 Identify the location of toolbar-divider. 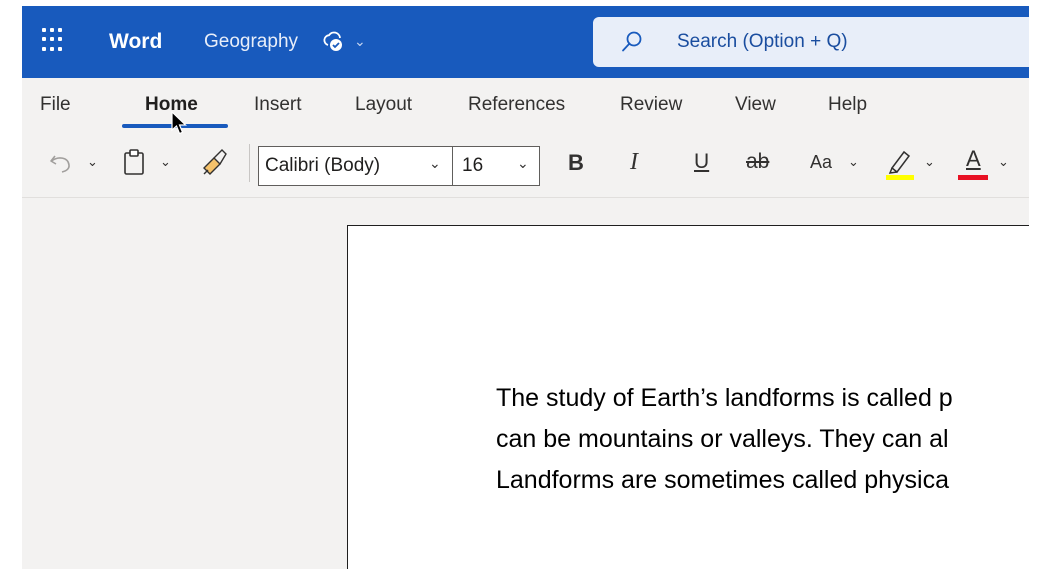
(249, 163).